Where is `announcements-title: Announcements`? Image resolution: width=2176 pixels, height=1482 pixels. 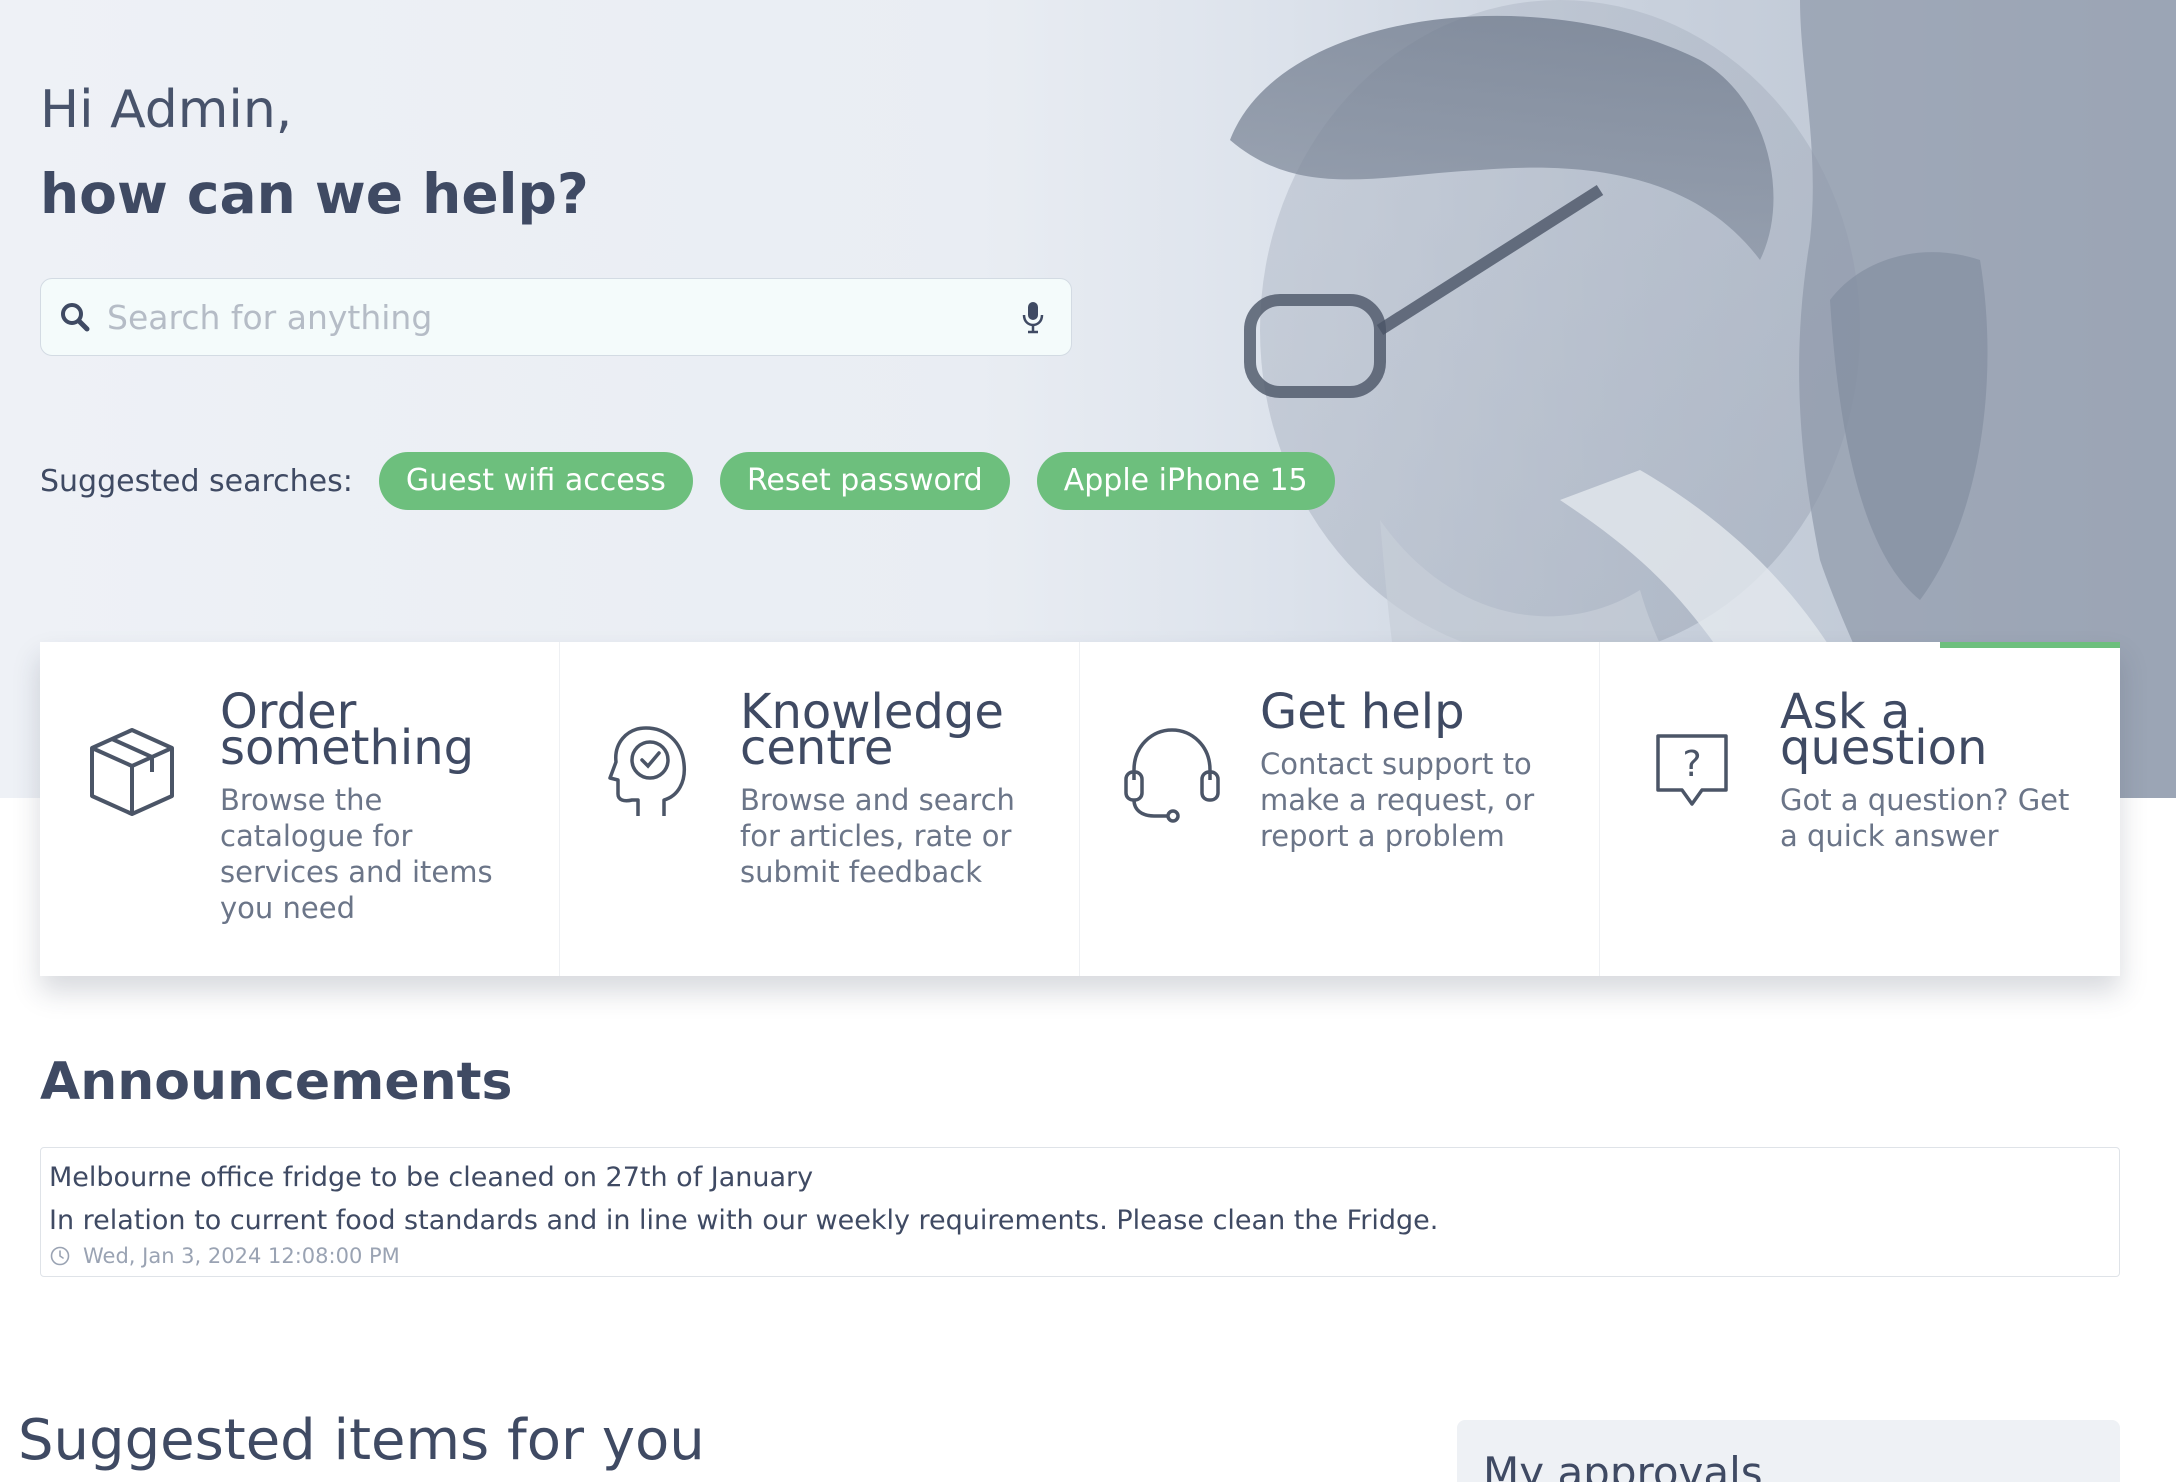 announcements-title: Announcements is located at coordinates (276, 1082).